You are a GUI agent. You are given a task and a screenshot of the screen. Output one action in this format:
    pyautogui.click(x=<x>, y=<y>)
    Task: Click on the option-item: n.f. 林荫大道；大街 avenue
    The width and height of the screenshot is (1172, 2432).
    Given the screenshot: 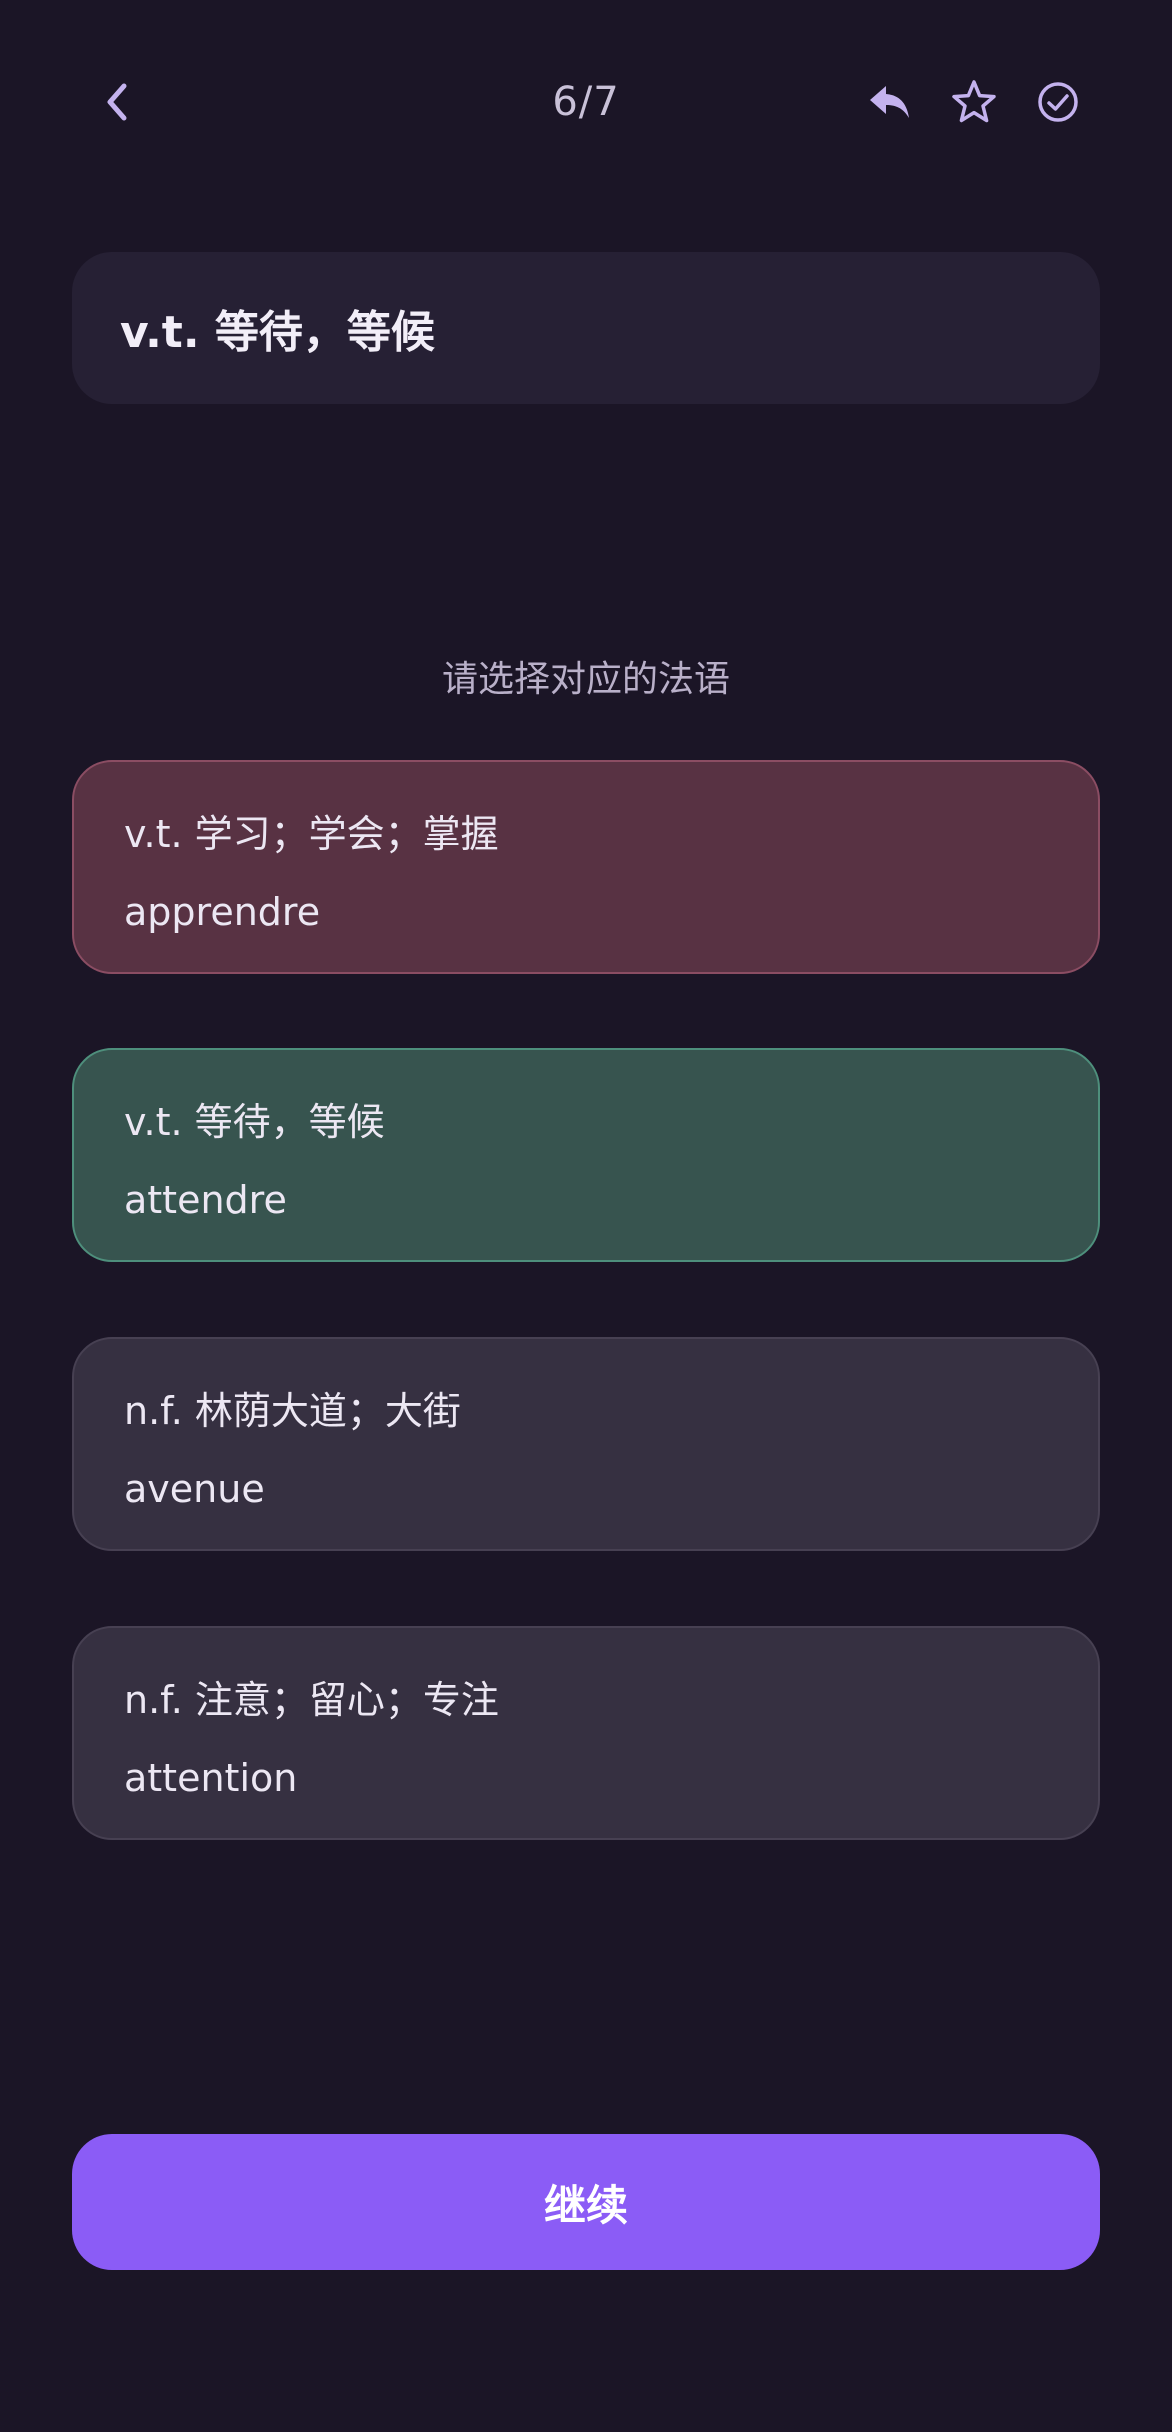 What is the action you would take?
    pyautogui.click(x=586, y=1444)
    